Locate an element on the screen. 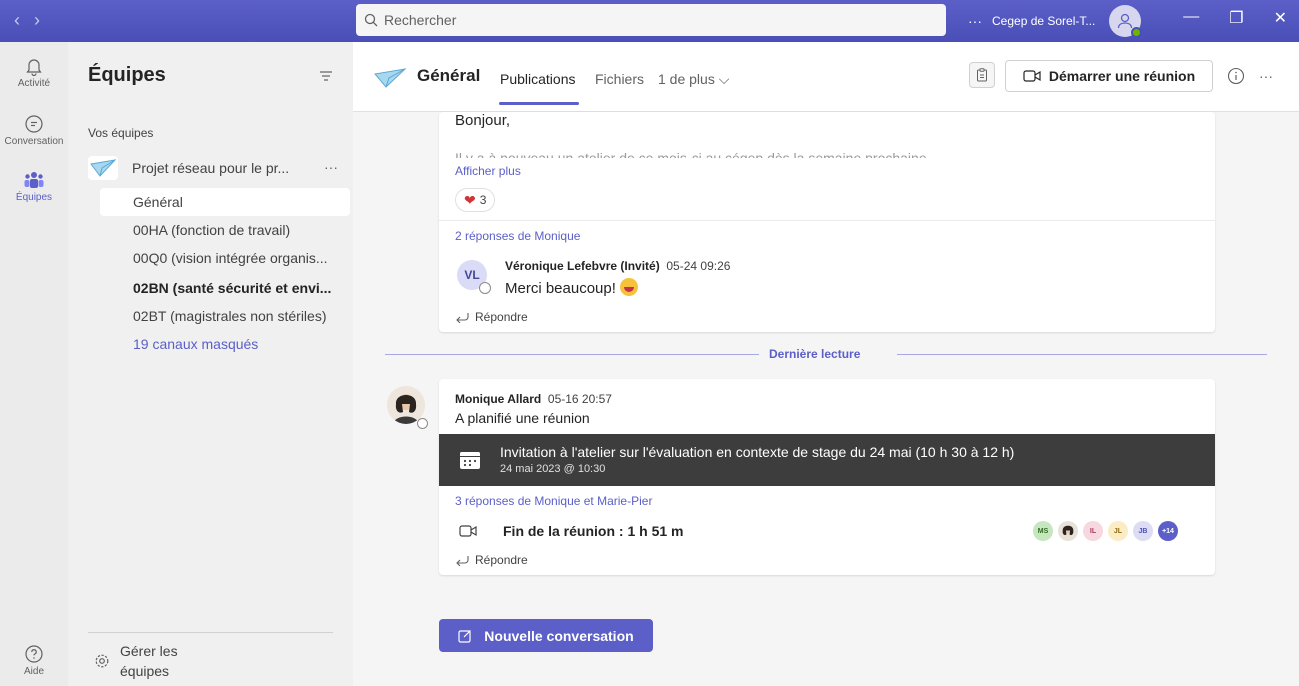 This screenshot has height=686, width=1299. active-tab-indicator is located at coordinates (539, 103).